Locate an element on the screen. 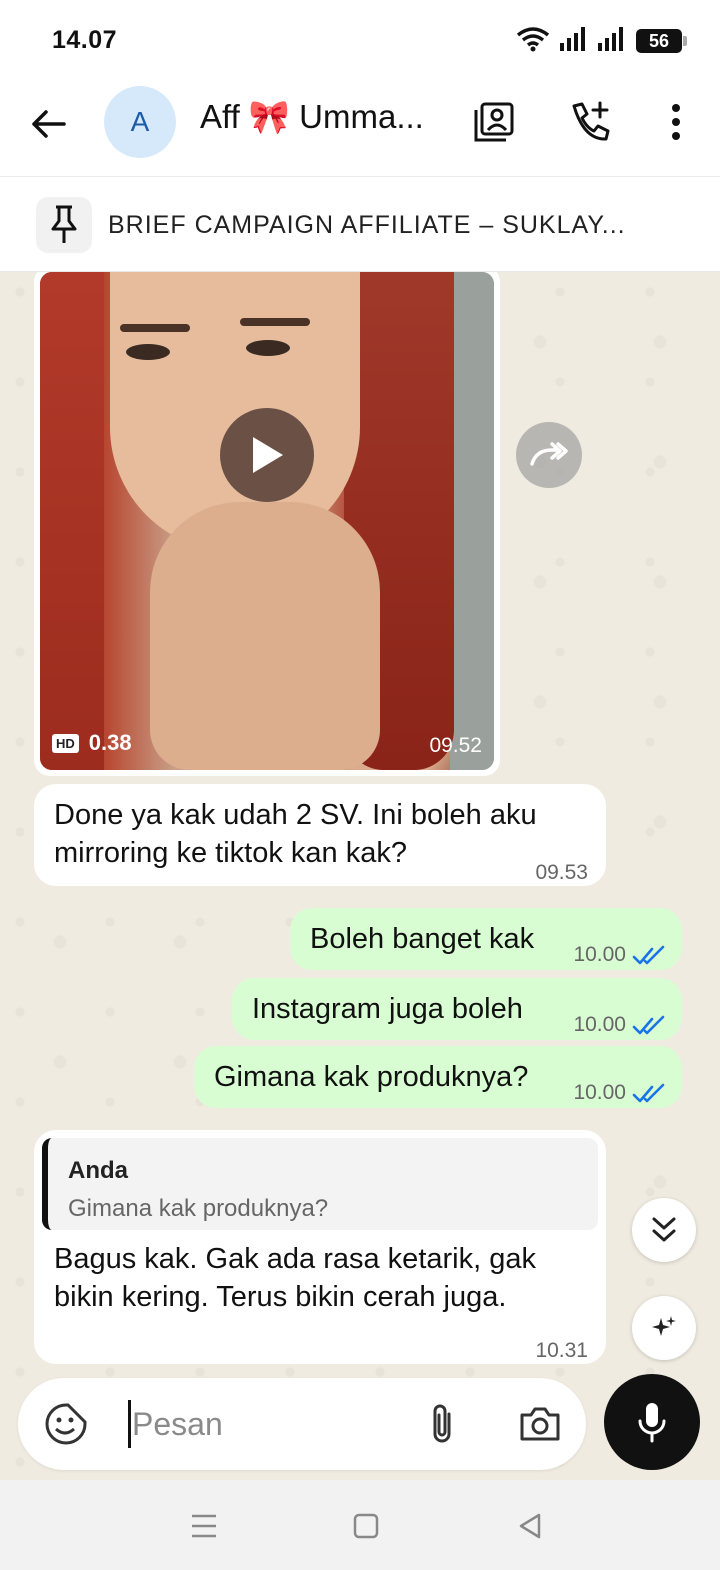 This screenshot has height=1570, width=720. outgoing-message: Boleh banget kak 10.00 is located at coordinates (486, 939).